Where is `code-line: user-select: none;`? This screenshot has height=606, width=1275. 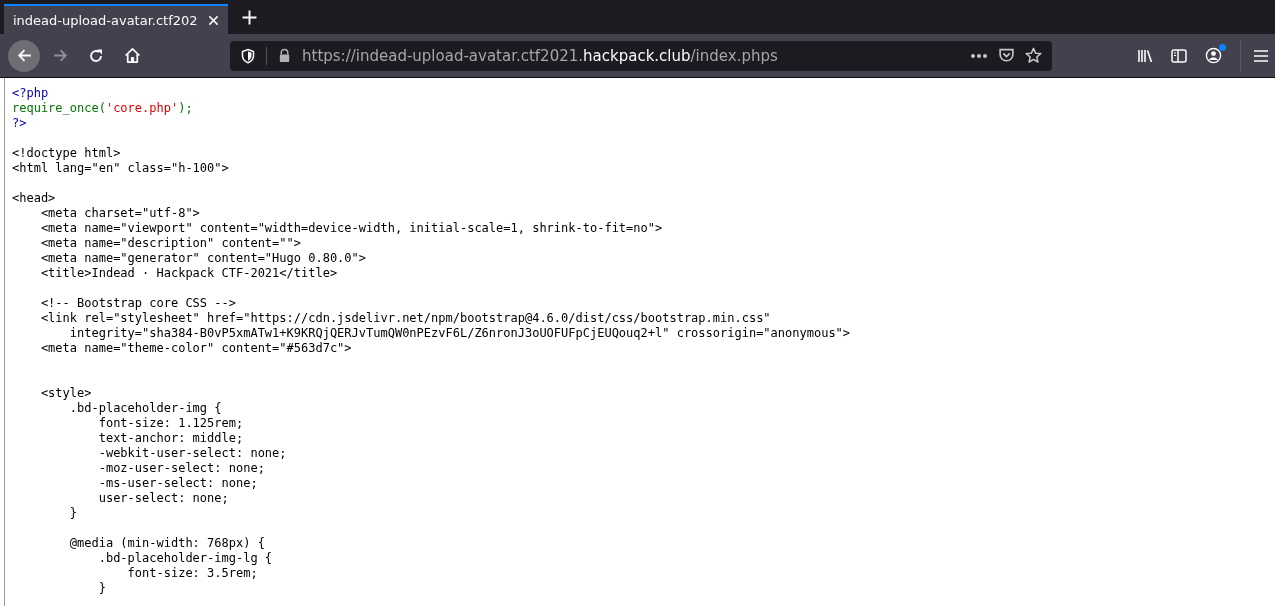 code-line: user-select: none; is located at coordinates (163, 498).